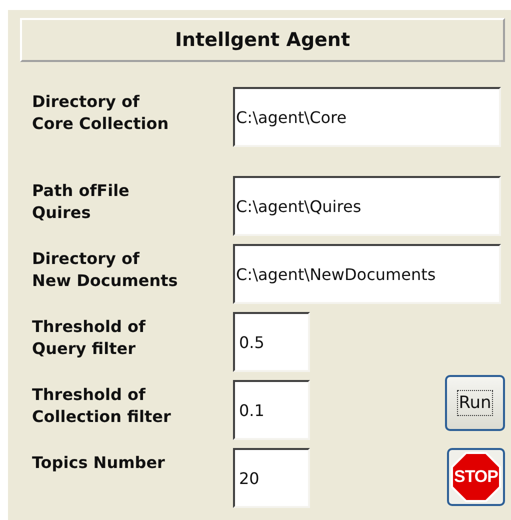  I want to click on input-field: 0.1, so click(271, 410).